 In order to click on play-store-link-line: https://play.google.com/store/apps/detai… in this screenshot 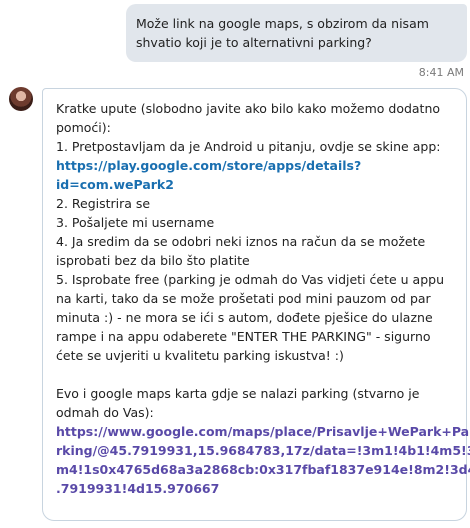, I will do `click(209, 165)`.